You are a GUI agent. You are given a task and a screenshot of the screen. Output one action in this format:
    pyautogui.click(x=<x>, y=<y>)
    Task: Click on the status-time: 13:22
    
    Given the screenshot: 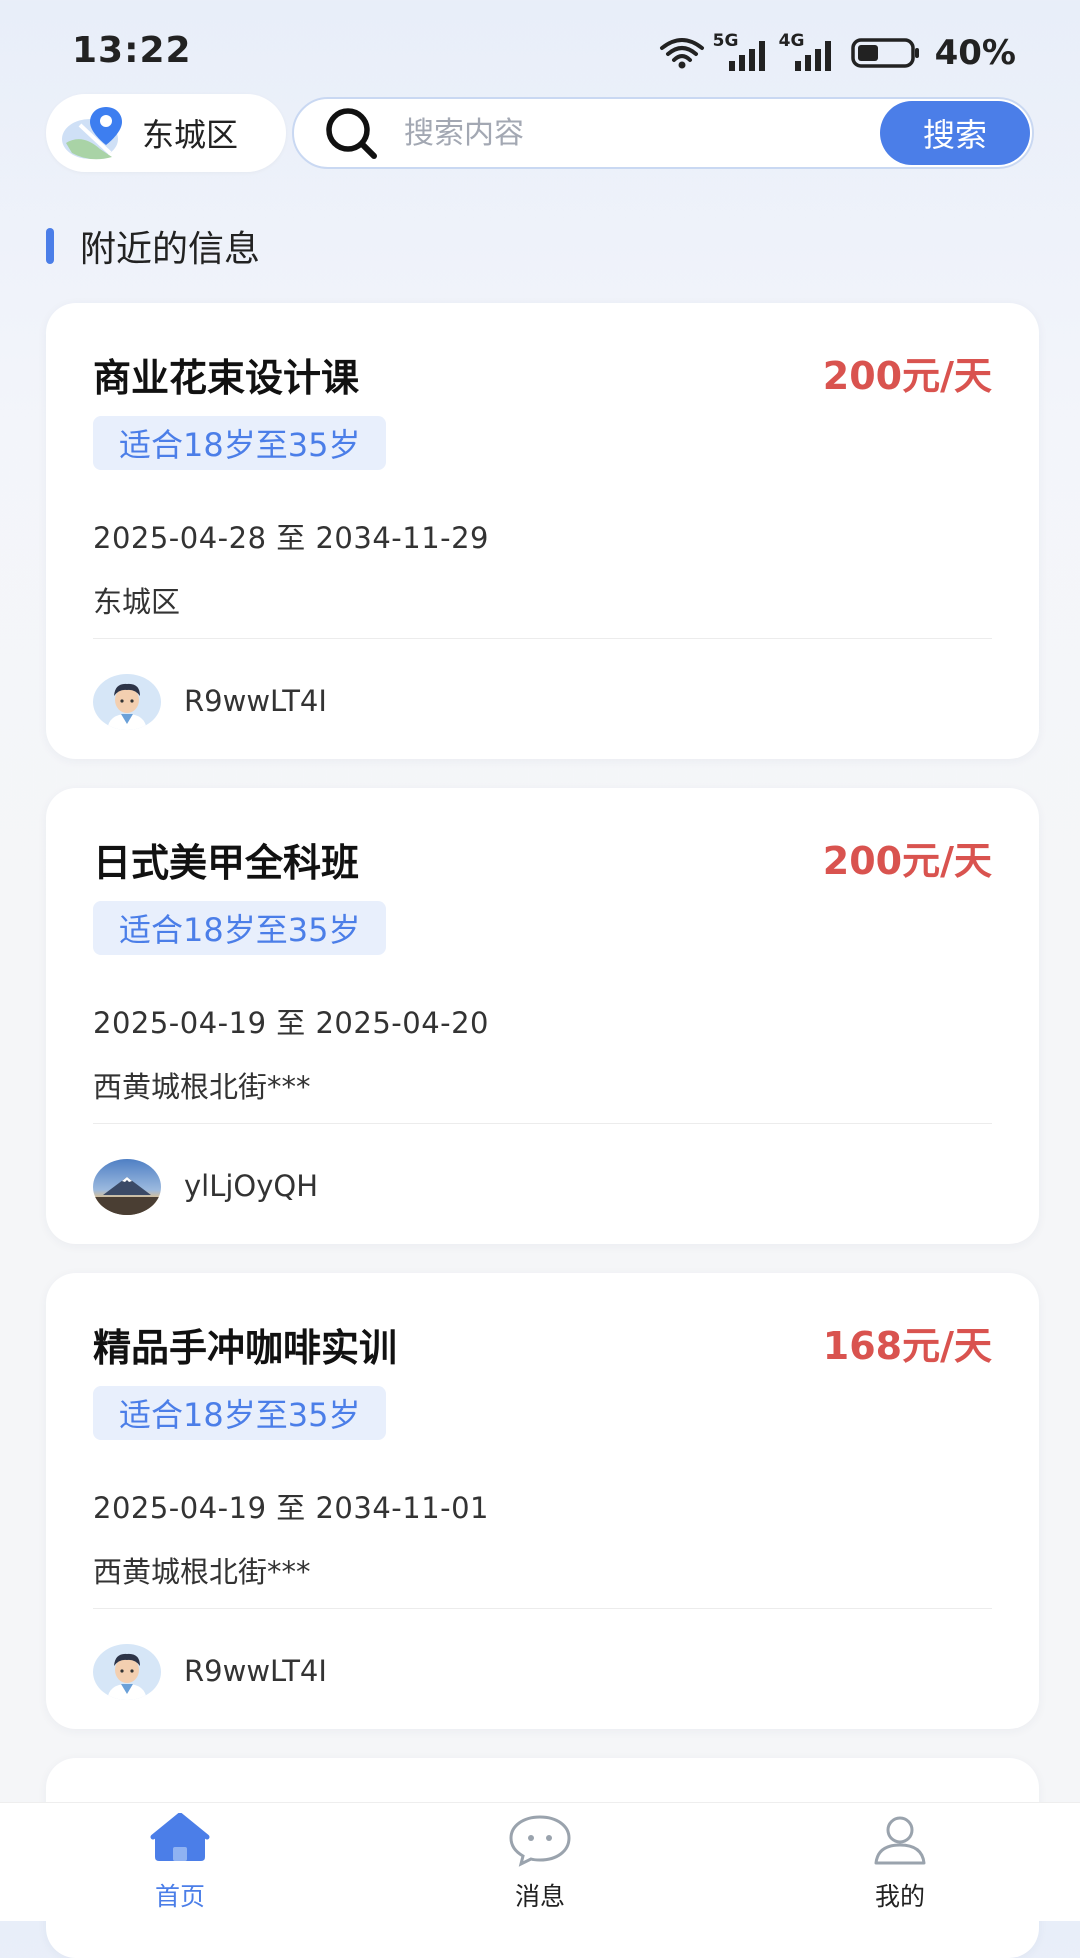 What is the action you would take?
    pyautogui.click(x=132, y=50)
    